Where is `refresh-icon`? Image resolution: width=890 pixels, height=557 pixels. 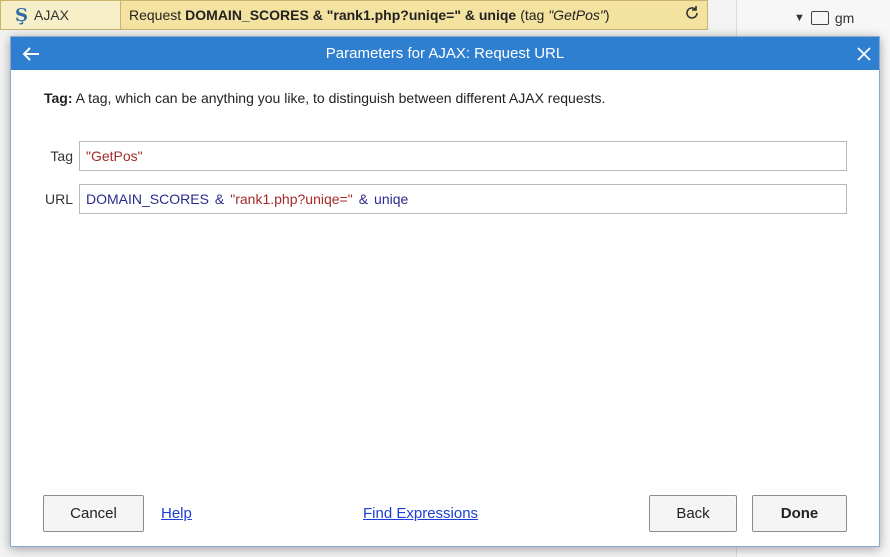 refresh-icon is located at coordinates (692, 15).